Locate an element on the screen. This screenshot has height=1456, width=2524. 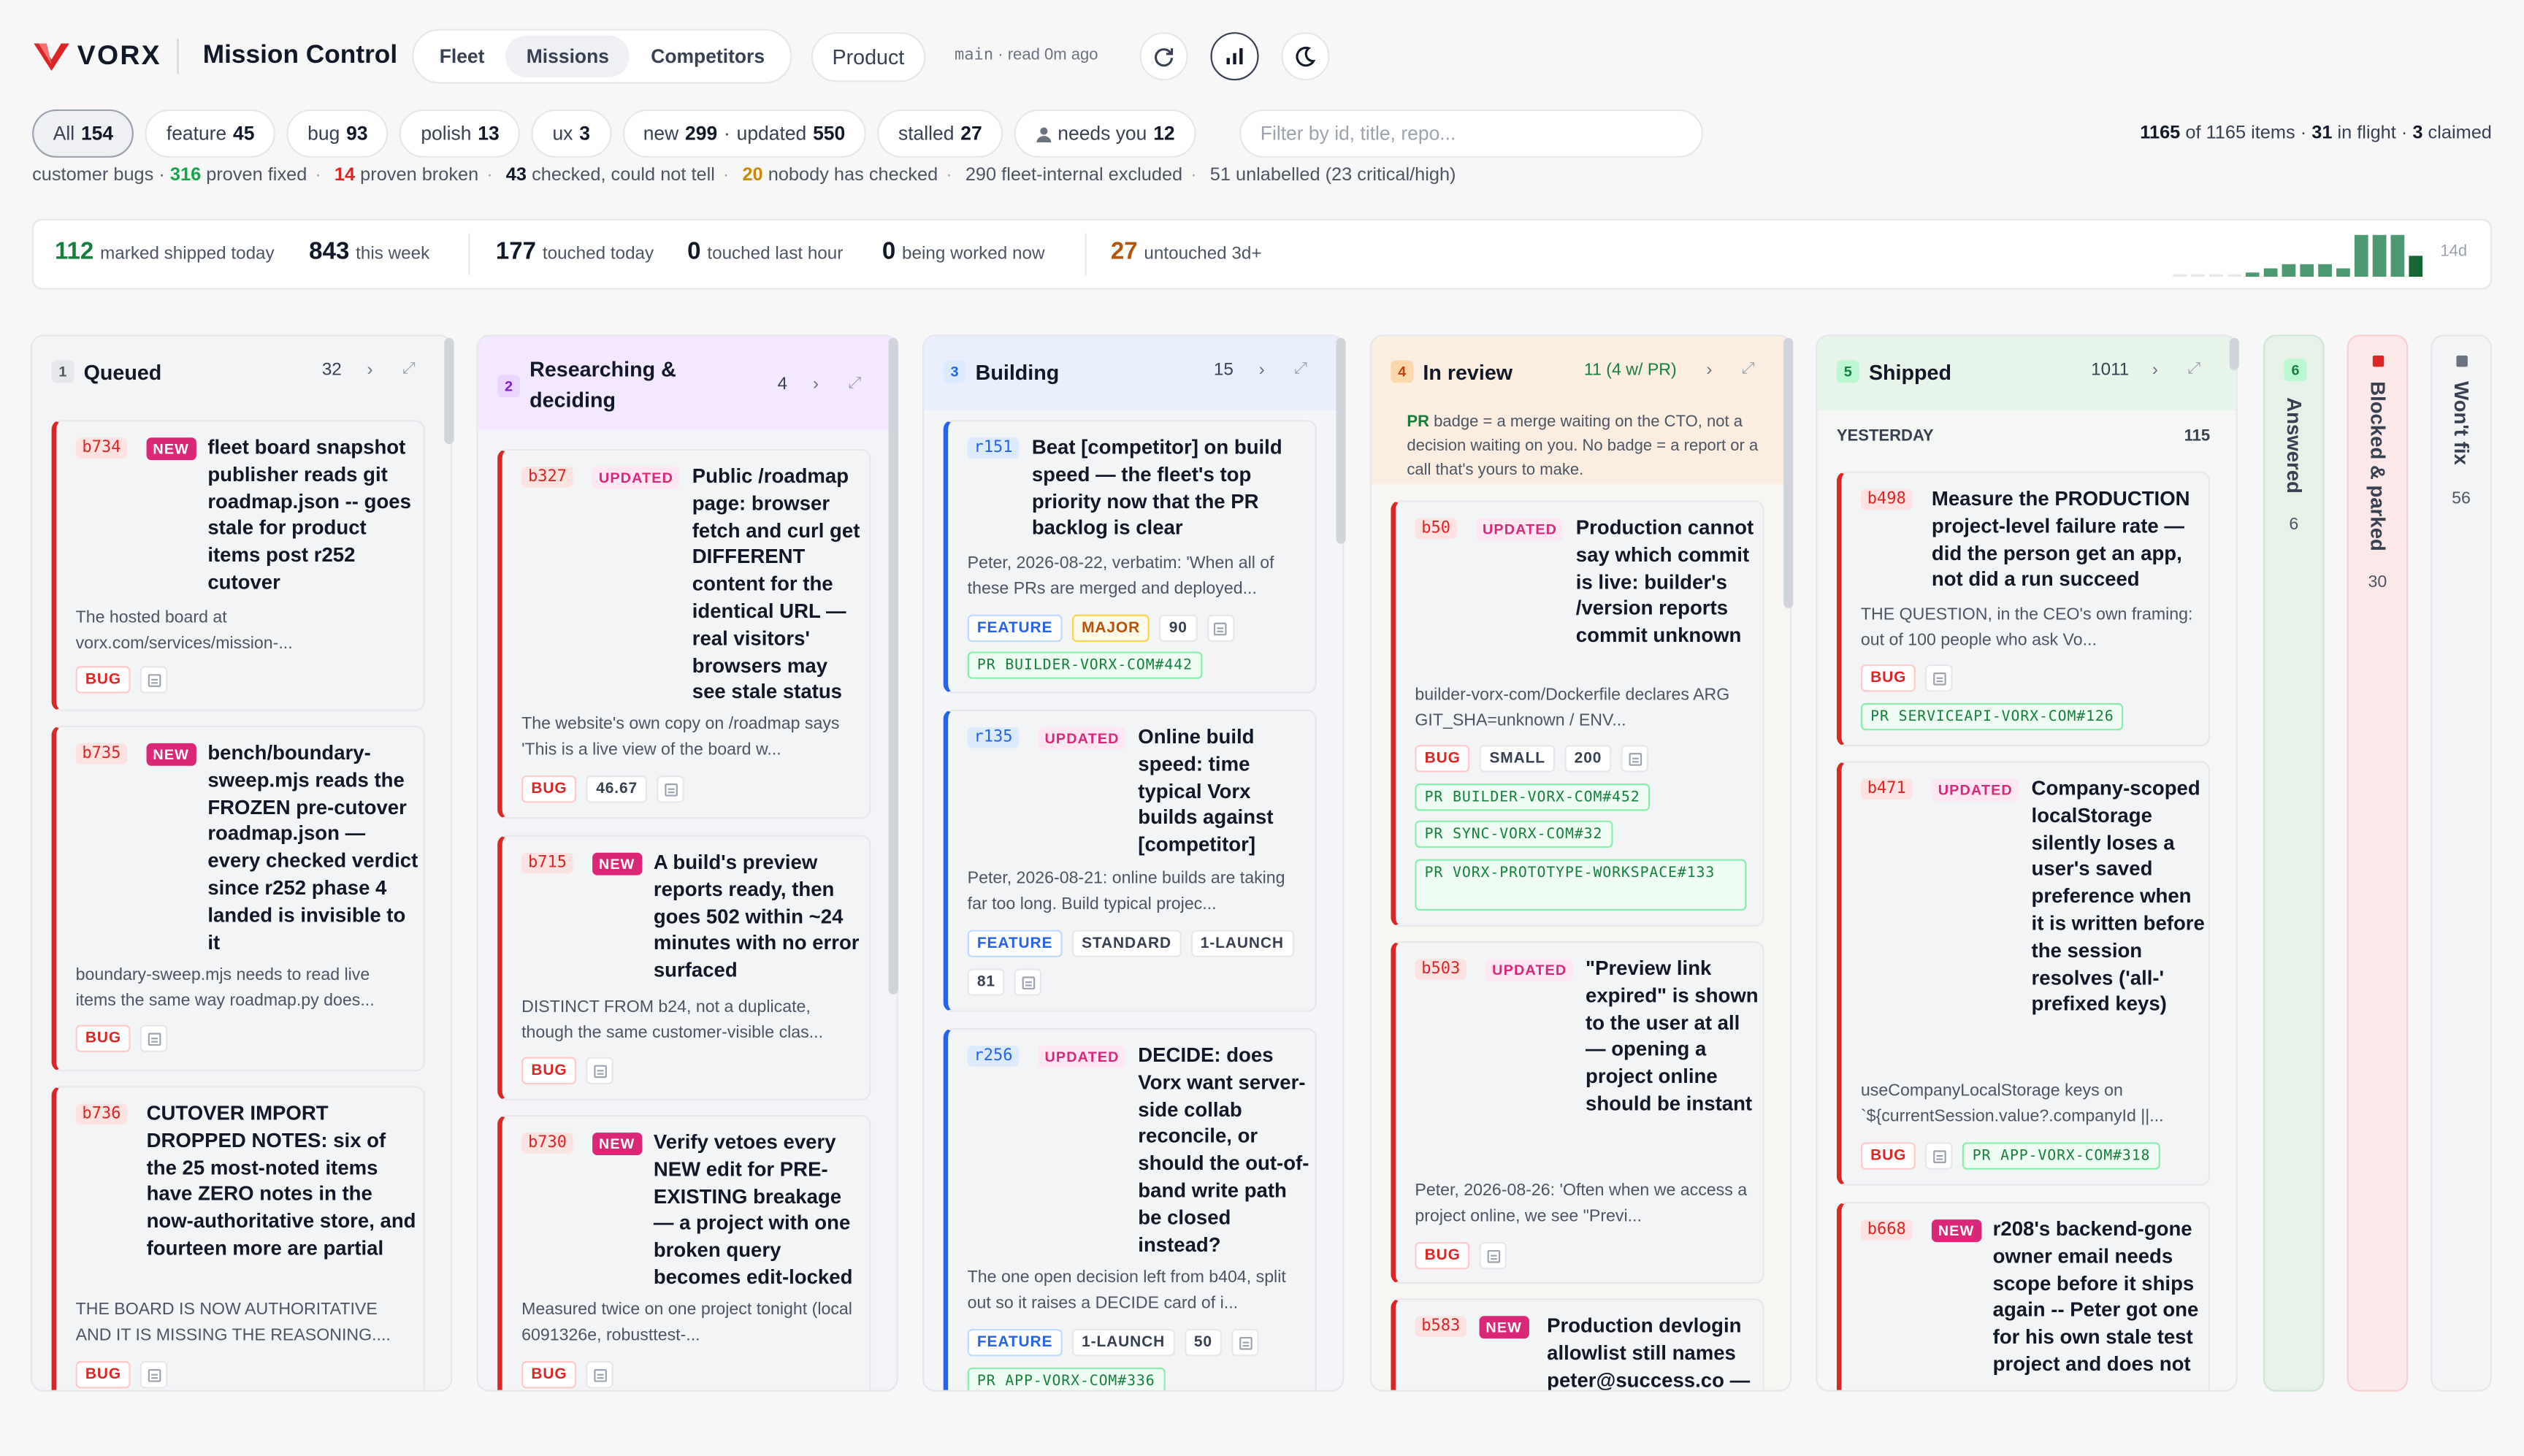
product-selector-button: Product is located at coordinates (868, 58).